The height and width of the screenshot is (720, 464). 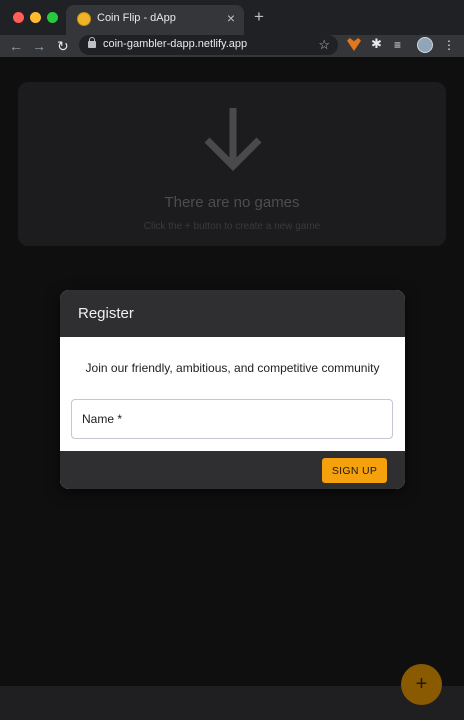 I want to click on metamask-fox-icon, so click(x=354, y=44).